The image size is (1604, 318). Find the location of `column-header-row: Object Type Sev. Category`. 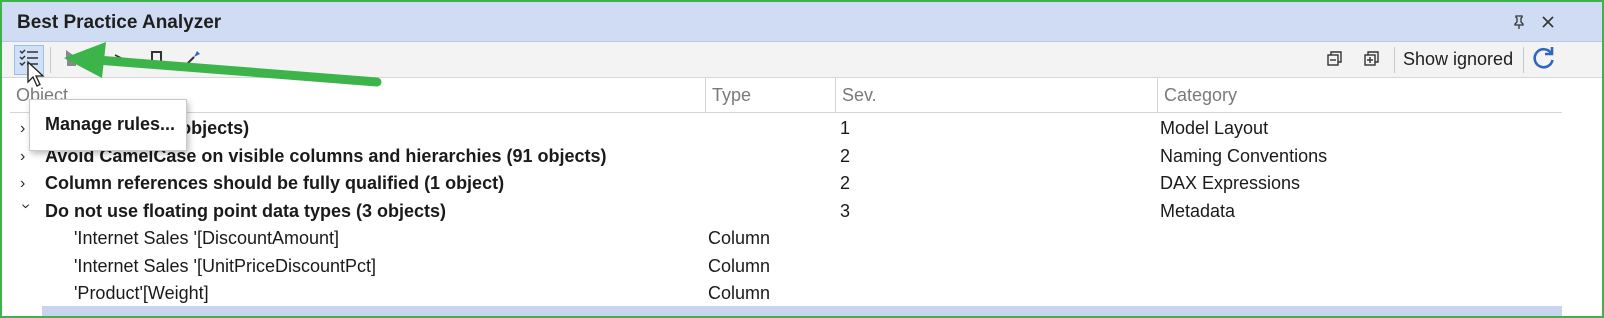

column-header-row: Object Type Sev. Category is located at coordinates (786, 95).